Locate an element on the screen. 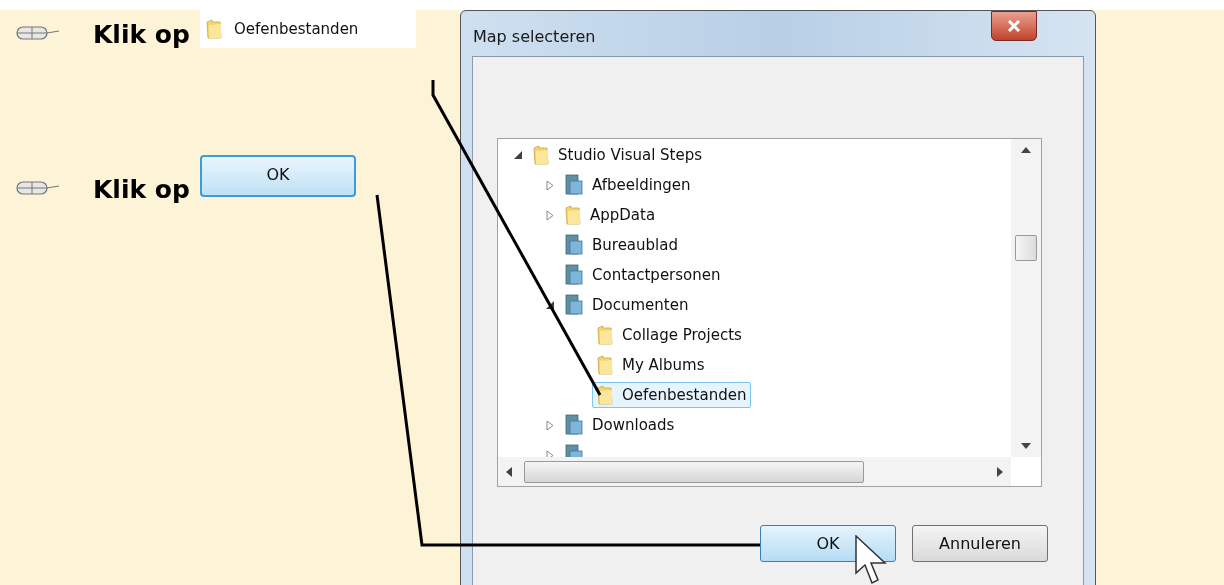 Image resolution: width=1224 pixels, height=585 pixels. cancel-button: Annuleren is located at coordinates (980, 543).